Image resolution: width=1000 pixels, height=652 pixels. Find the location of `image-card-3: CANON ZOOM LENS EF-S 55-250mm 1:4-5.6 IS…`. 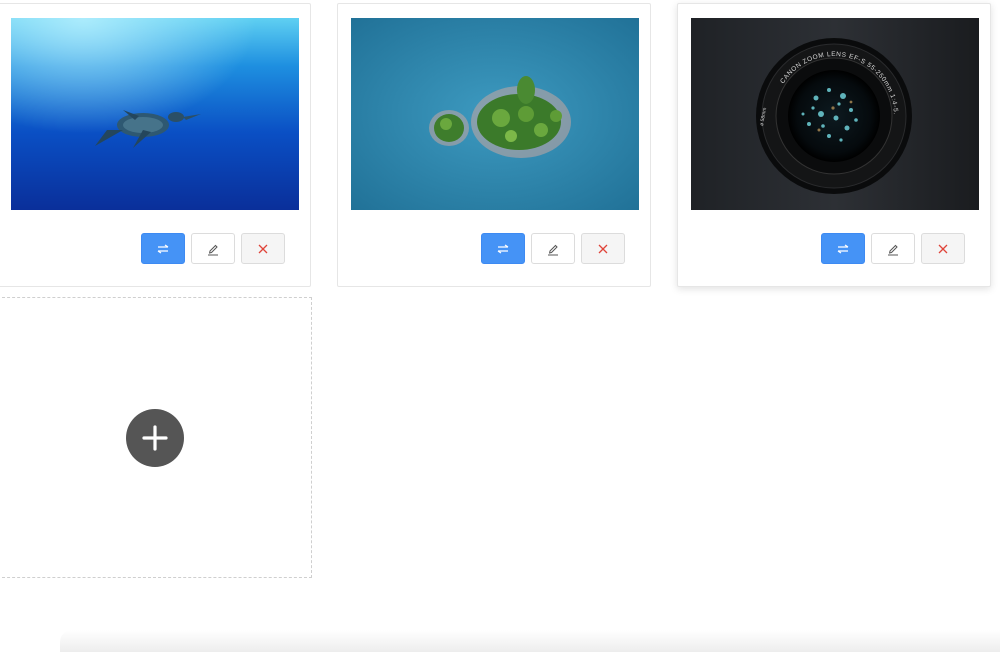

image-card-3: CANON ZOOM LENS EF-S 55-250mm 1:4-5.6 IS… is located at coordinates (834, 145).